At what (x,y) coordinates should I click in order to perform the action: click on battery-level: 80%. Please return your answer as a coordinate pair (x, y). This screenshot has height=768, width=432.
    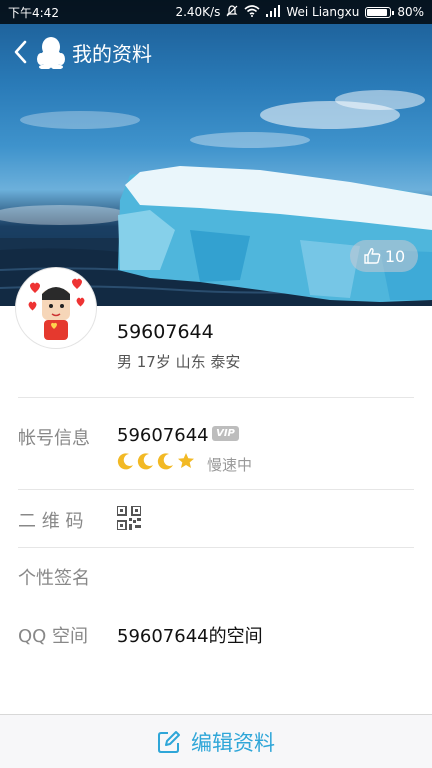
    Looking at the image, I should click on (410, 12).